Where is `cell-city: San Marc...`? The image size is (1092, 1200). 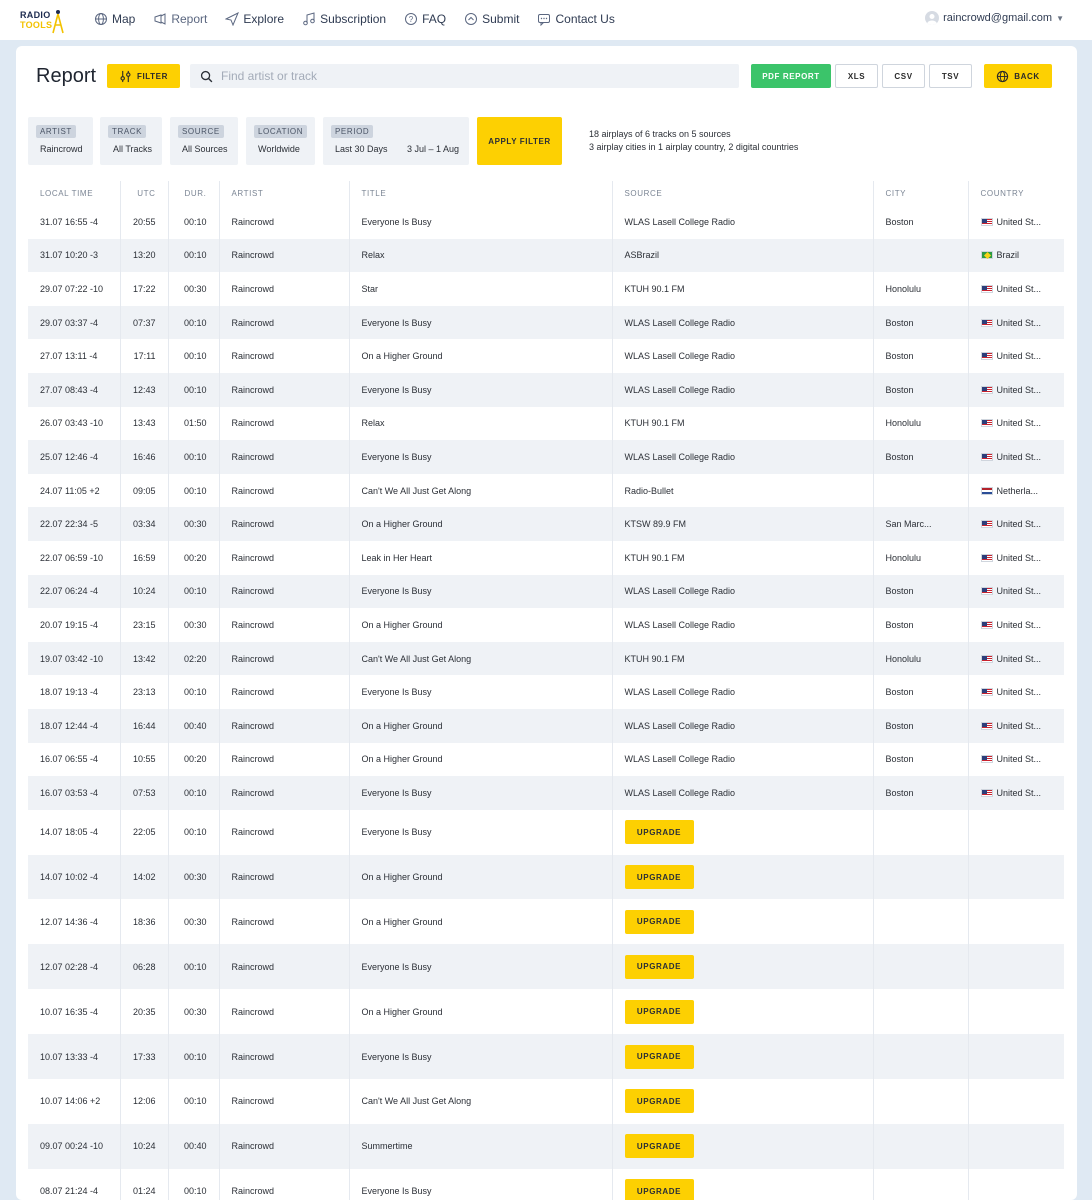 cell-city: San Marc... is located at coordinates (920, 524).